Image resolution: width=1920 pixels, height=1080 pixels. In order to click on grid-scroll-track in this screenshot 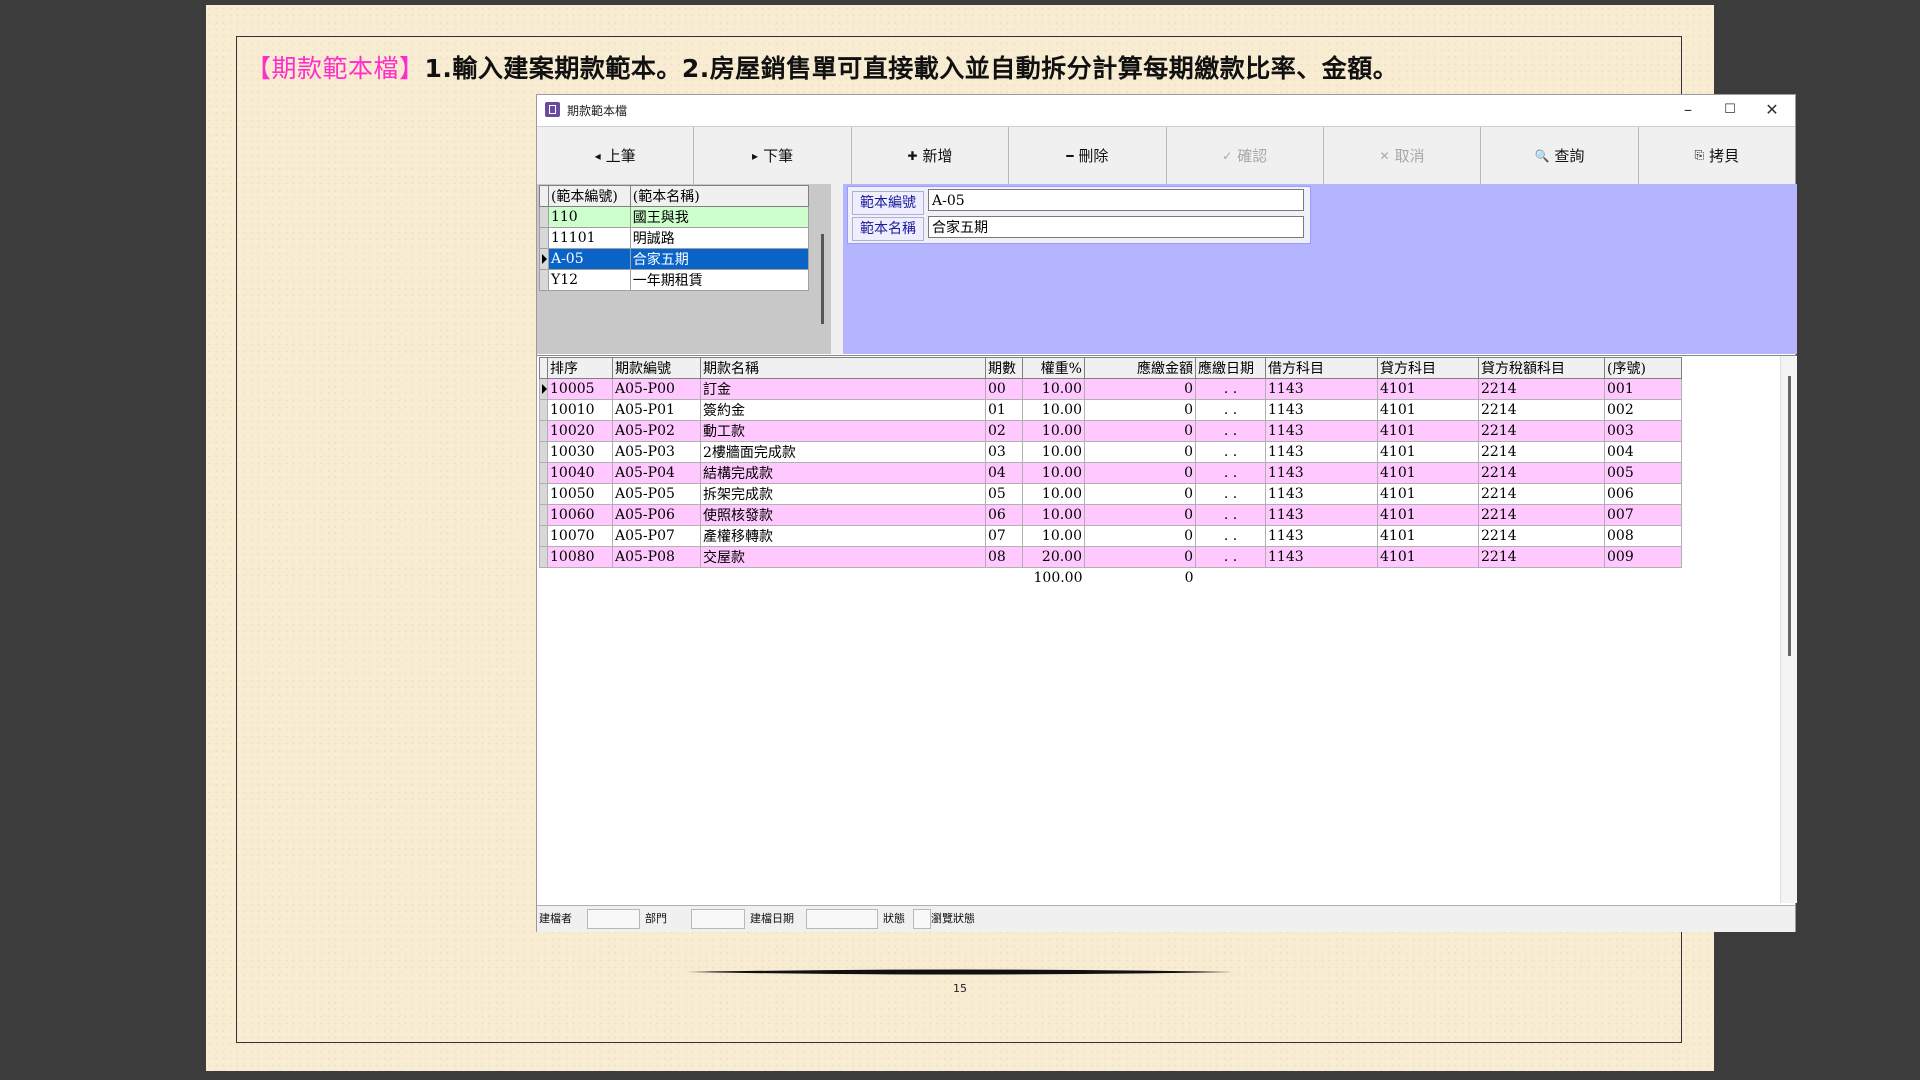, I will do `click(1788, 629)`.